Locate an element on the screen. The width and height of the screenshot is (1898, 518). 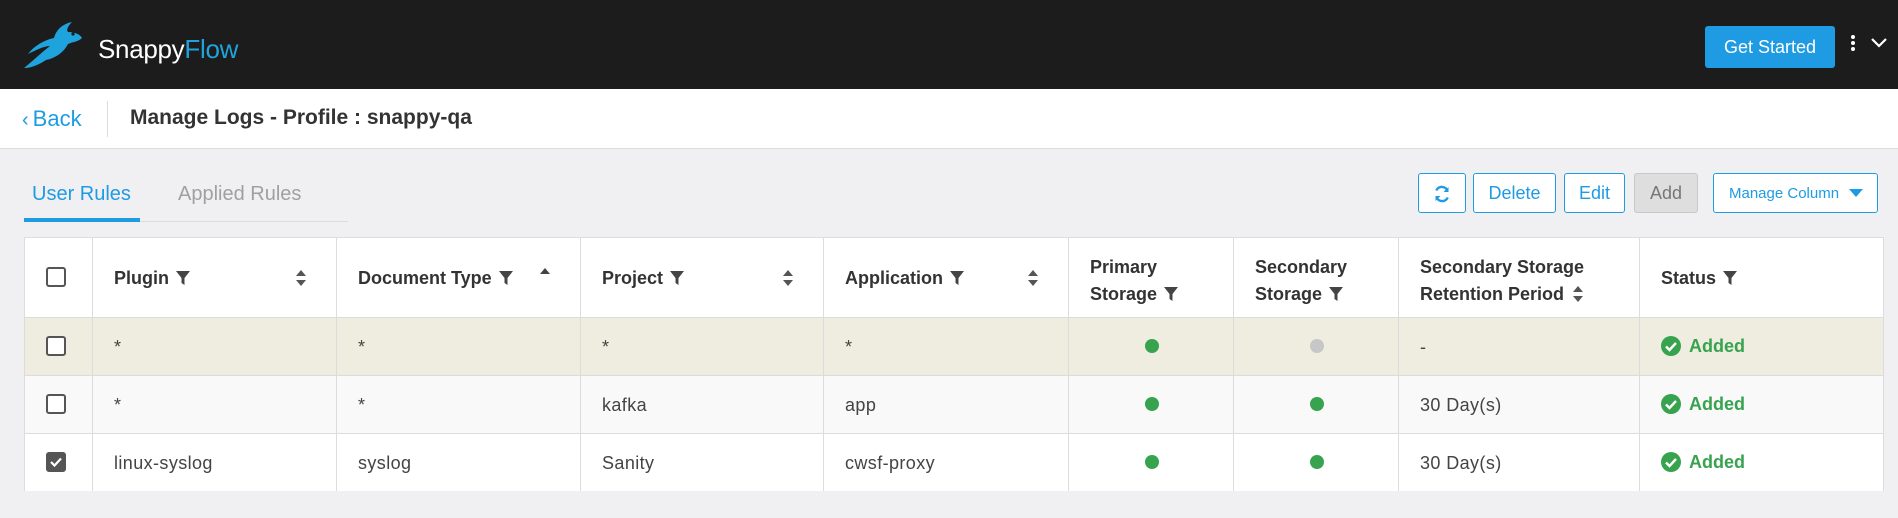
back-label: Back is located at coordinates (57, 118).